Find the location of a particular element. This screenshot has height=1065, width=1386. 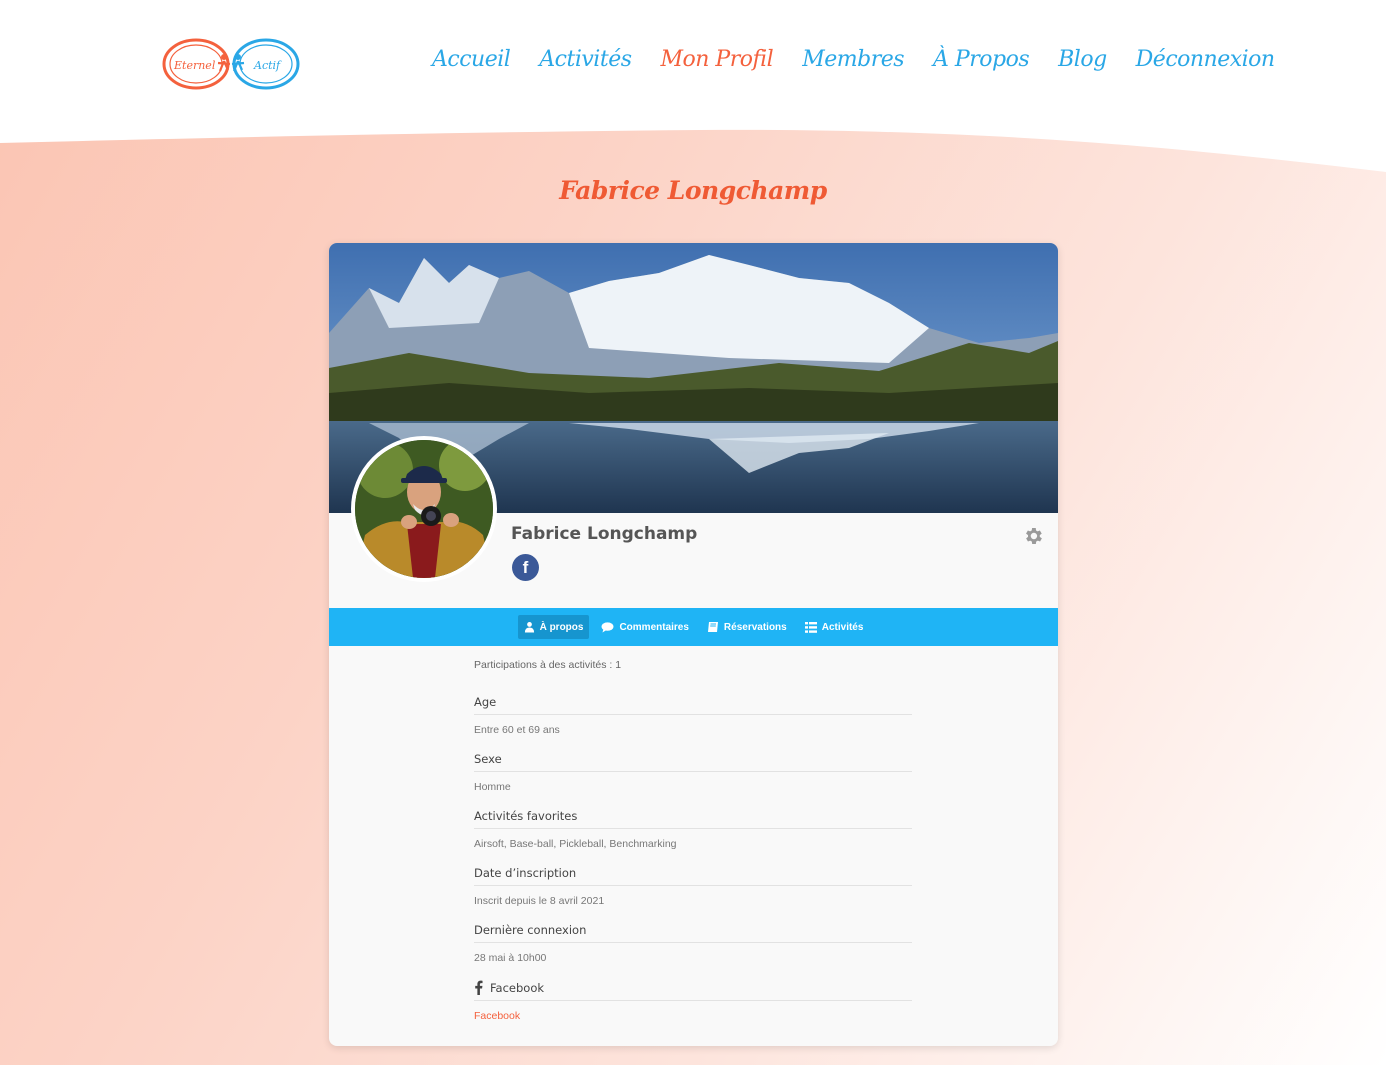

comment-icon is located at coordinates (607, 627).